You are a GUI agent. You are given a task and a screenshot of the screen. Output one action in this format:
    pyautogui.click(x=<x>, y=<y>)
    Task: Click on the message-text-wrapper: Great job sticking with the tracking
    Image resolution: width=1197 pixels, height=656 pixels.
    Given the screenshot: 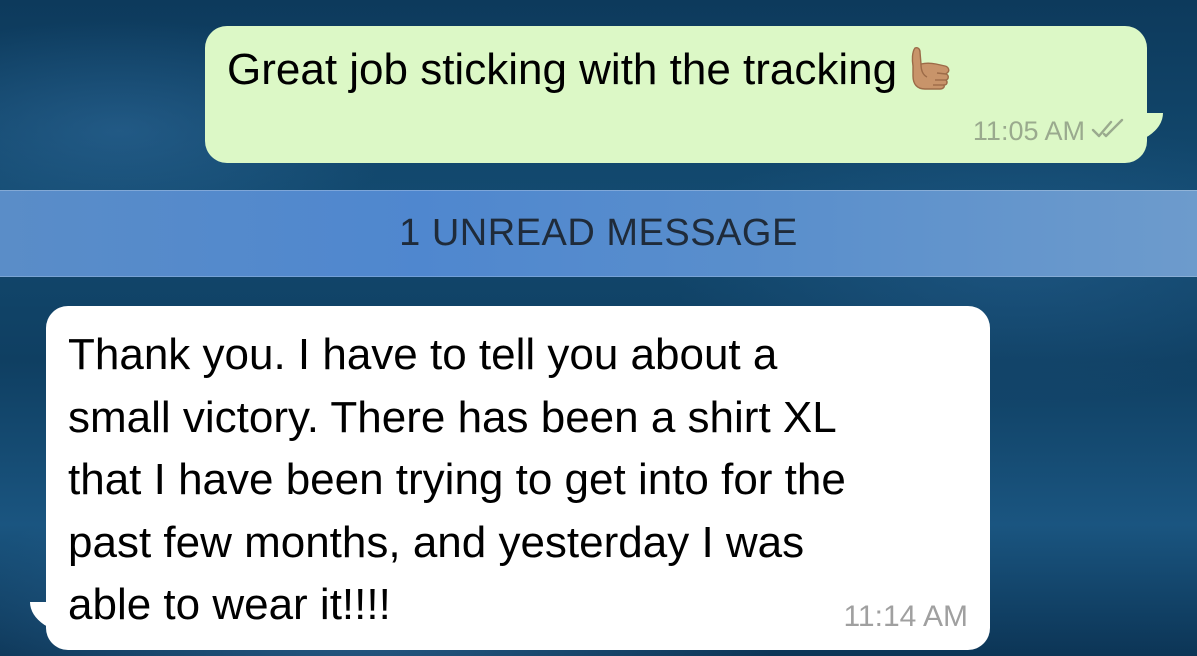 What is the action you would take?
    pyautogui.click(x=590, y=73)
    